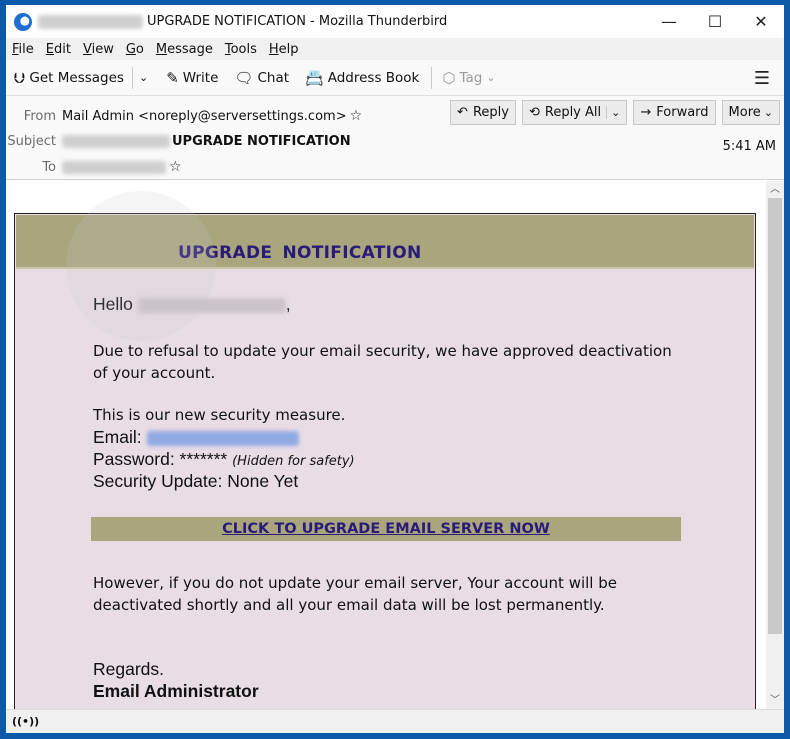 This screenshot has width=790, height=739. I want to click on tag-button: ⬡ Tag ⌄, so click(468, 78).